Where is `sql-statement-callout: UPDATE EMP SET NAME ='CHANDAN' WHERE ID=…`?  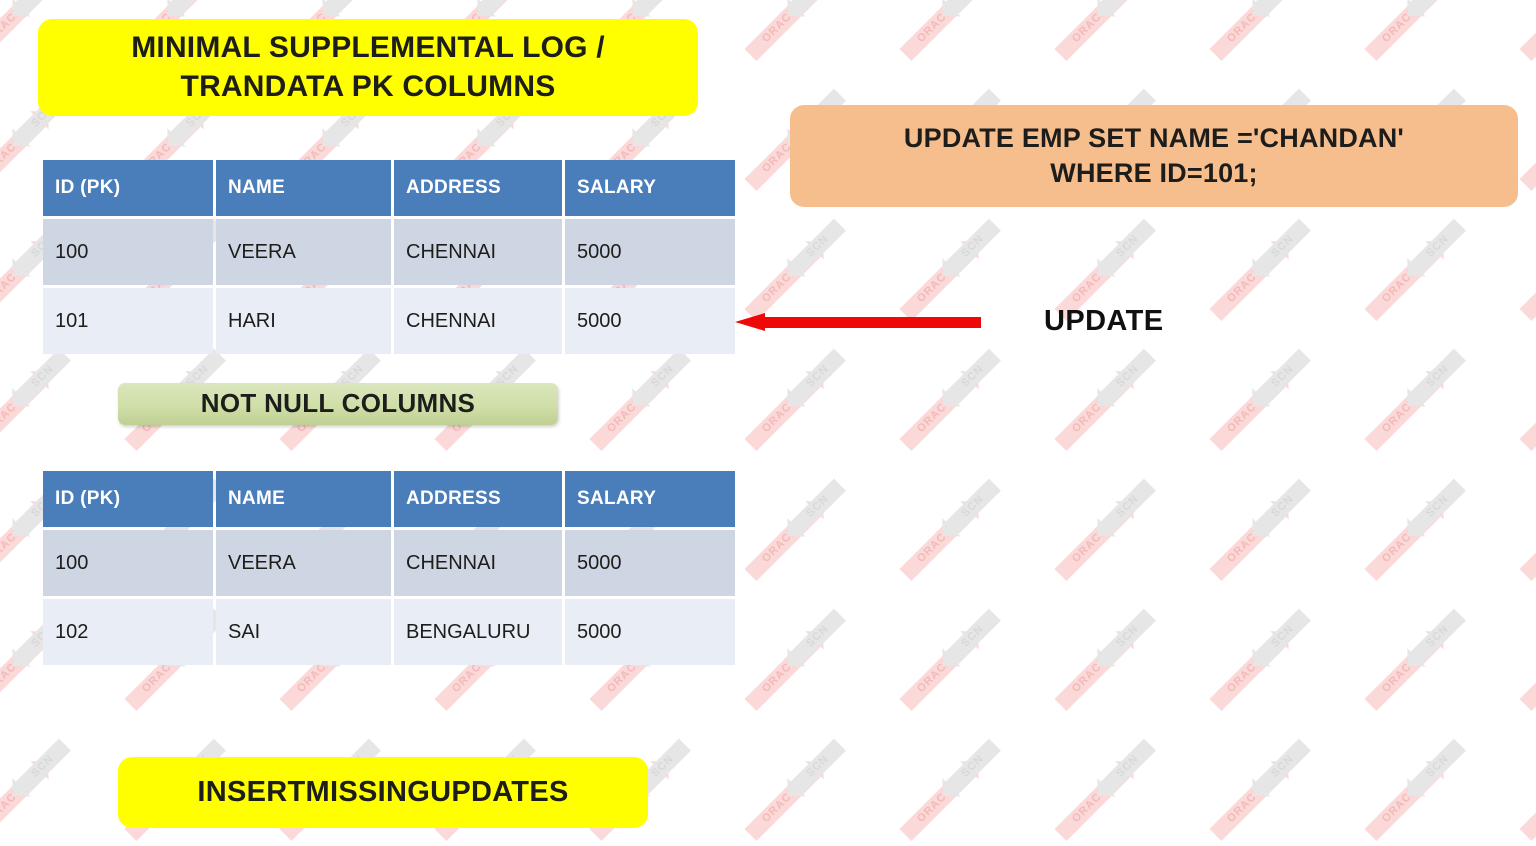
sql-statement-callout: UPDATE EMP SET NAME ='CHANDAN' WHERE ID=… is located at coordinates (1154, 156).